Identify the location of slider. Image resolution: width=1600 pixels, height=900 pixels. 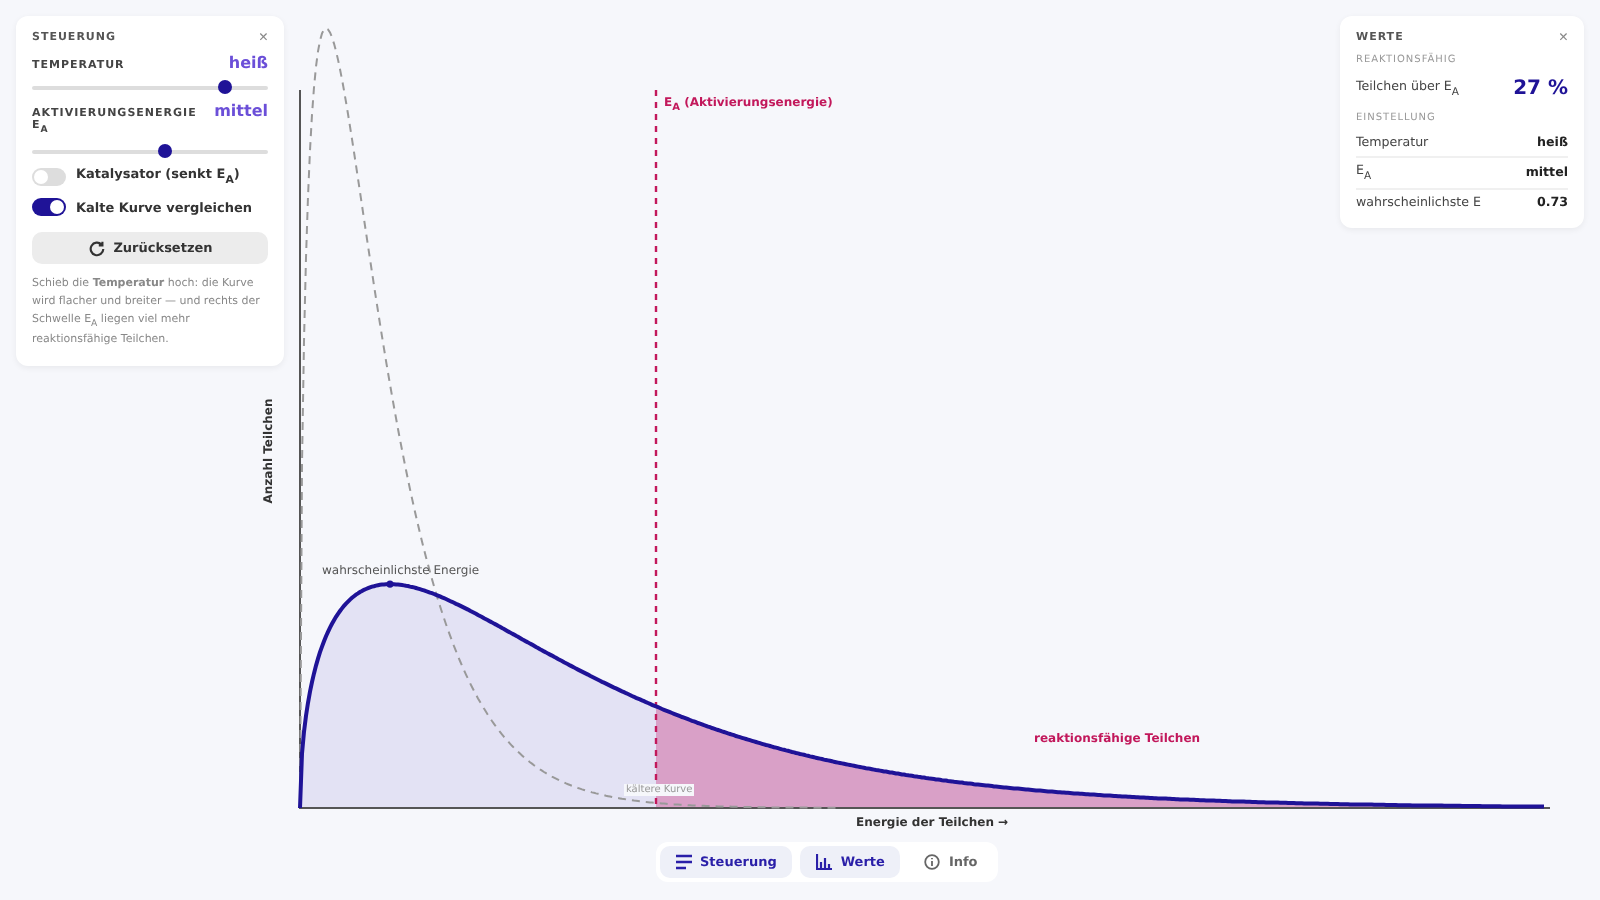
(150, 152).